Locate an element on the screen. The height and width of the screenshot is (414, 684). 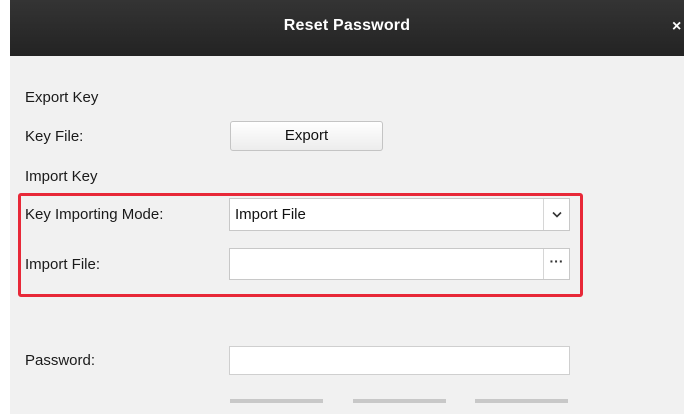
password-strength-bar-medium is located at coordinates (399, 401).